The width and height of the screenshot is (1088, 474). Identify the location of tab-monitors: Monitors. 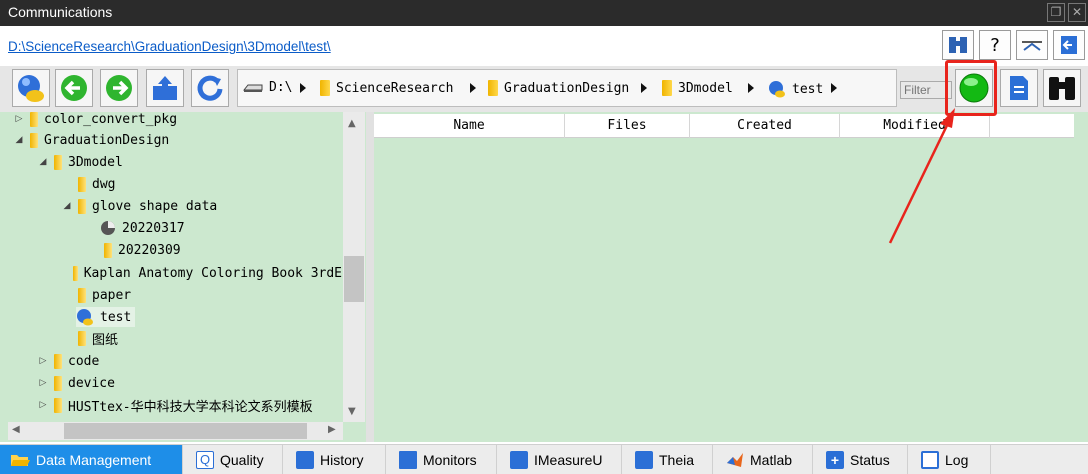
(443, 459).